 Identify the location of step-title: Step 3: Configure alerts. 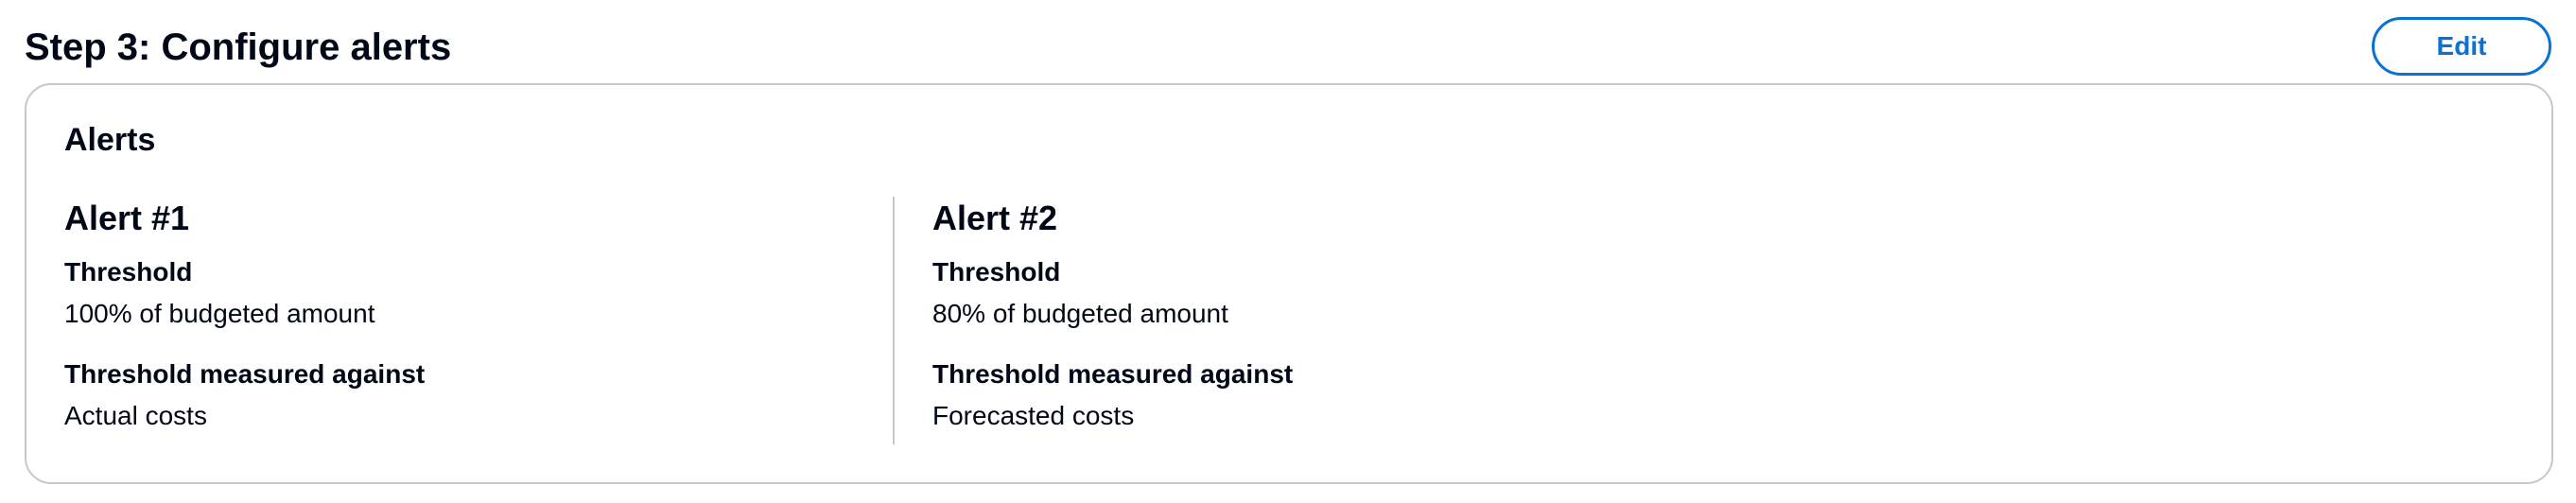
(238, 47).